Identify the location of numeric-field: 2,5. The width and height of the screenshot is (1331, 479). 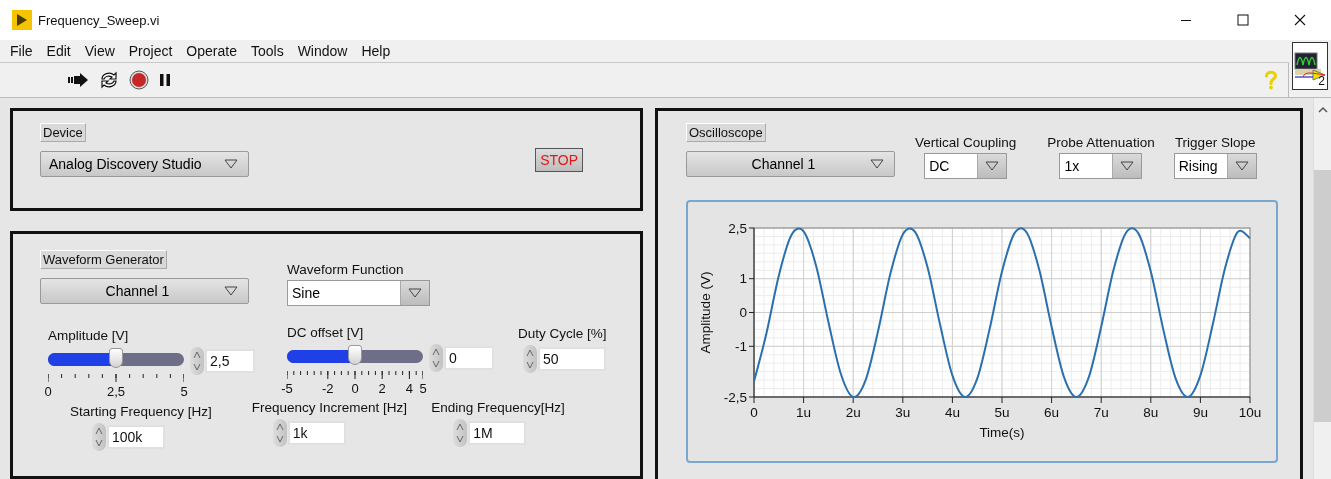
(230, 361).